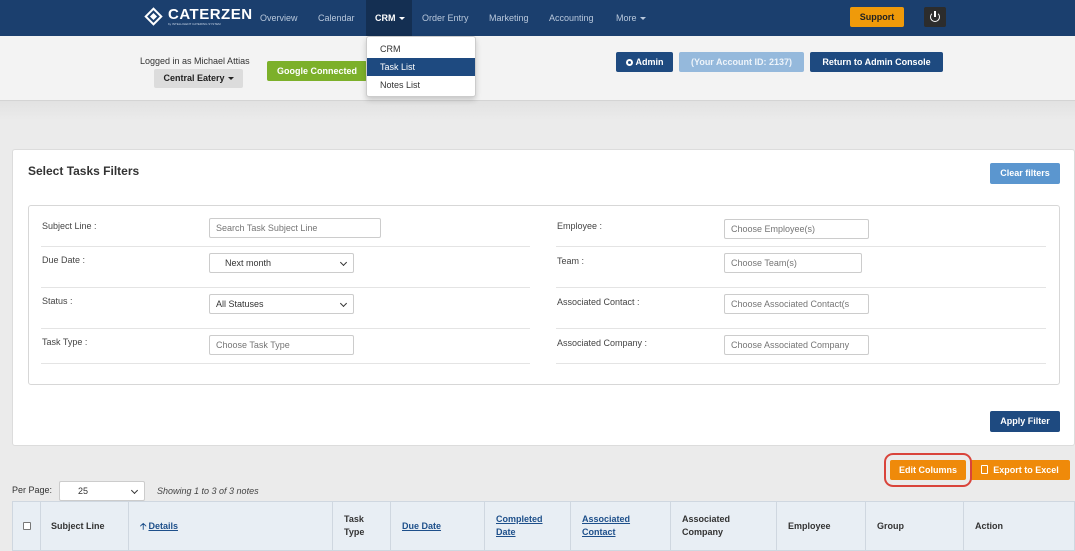  I want to click on menu-item-crm: CRM, so click(421, 49).